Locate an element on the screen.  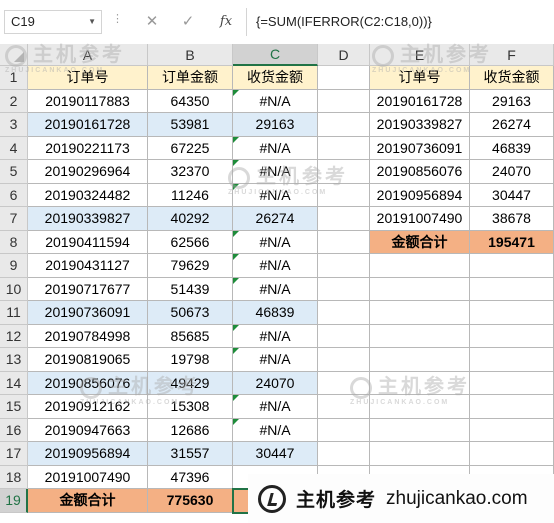
cell-d8 is located at coordinates (344, 242).